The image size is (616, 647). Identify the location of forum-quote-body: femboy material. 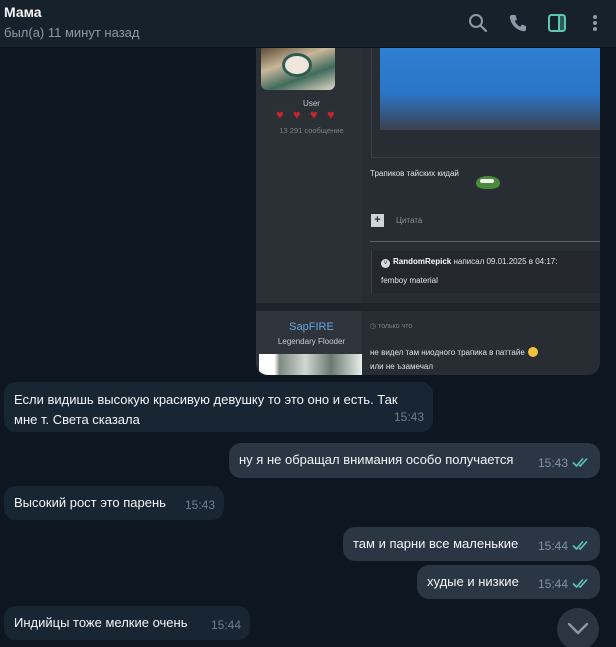
(409, 280).